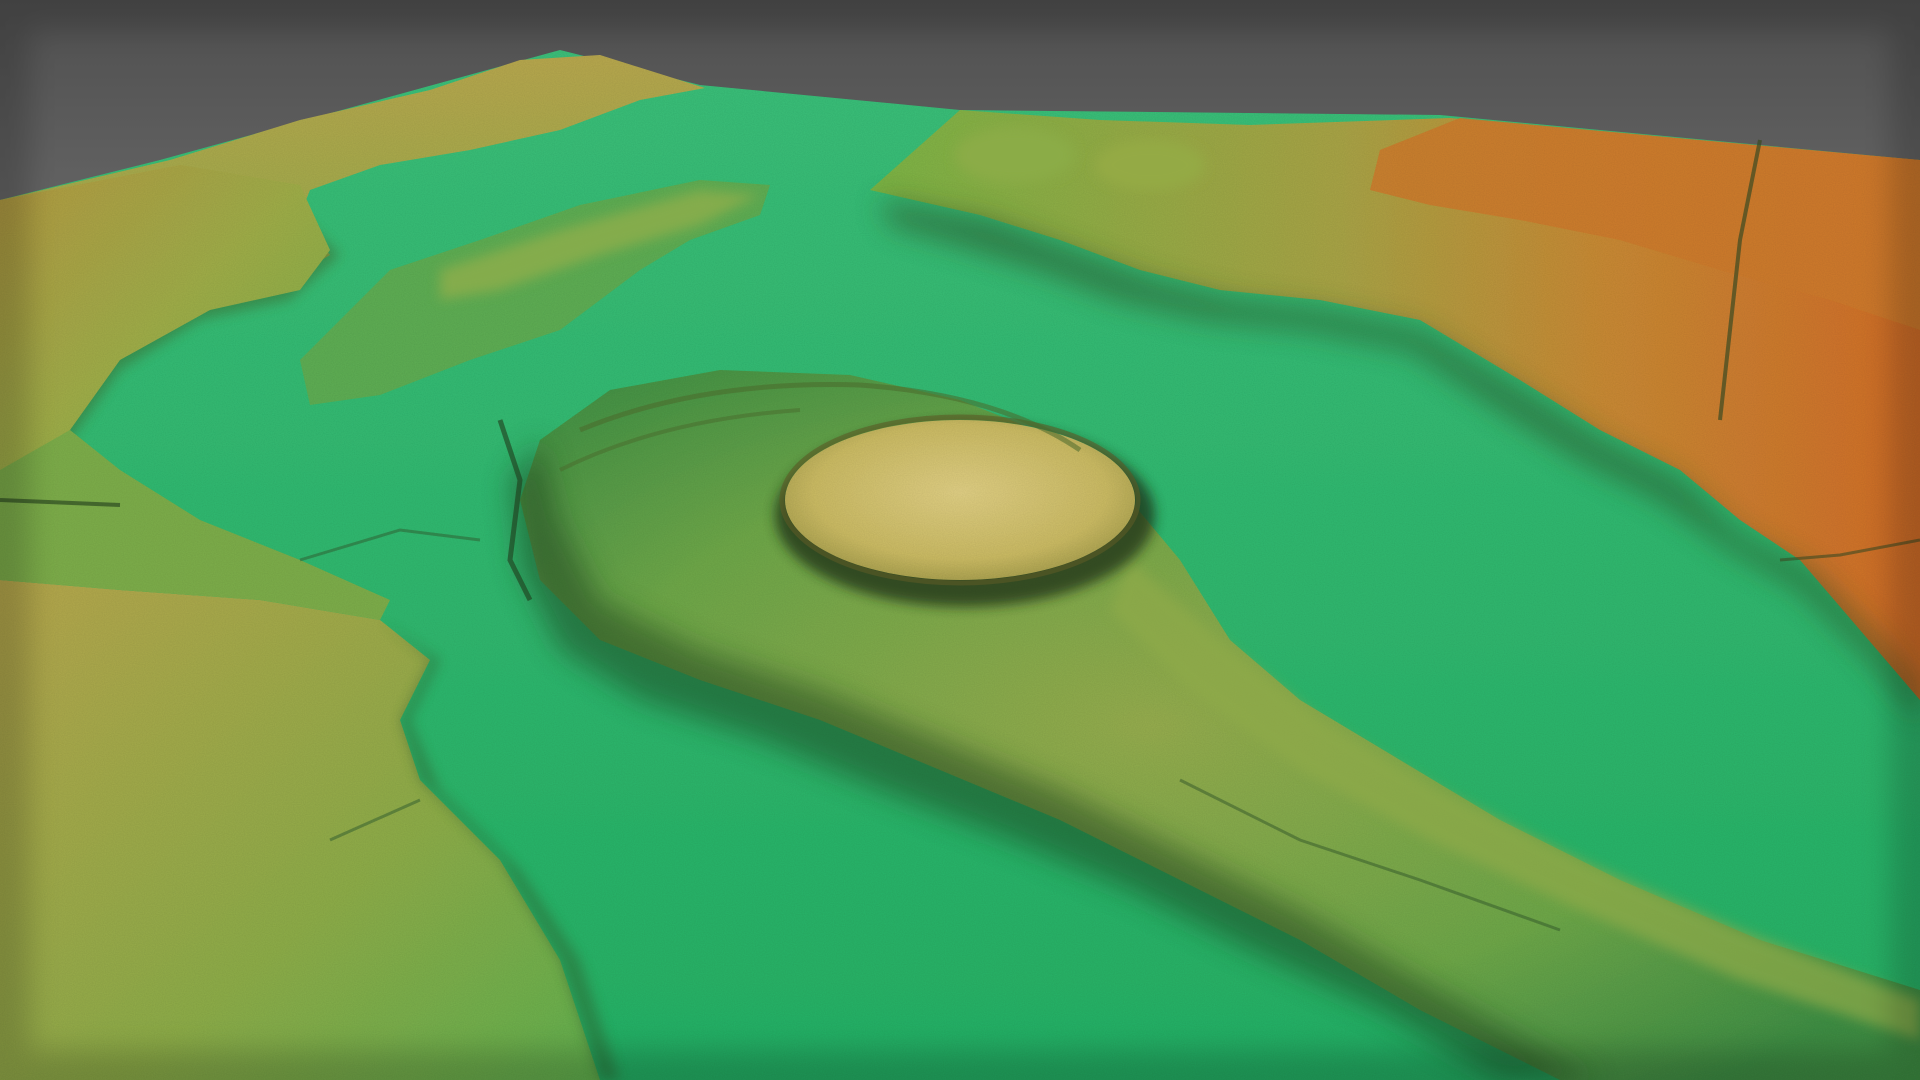 The height and width of the screenshot is (1080, 1920). Describe the element at coordinates (960, 500) in the screenshot. I see `hilltop-plateau` at that location.